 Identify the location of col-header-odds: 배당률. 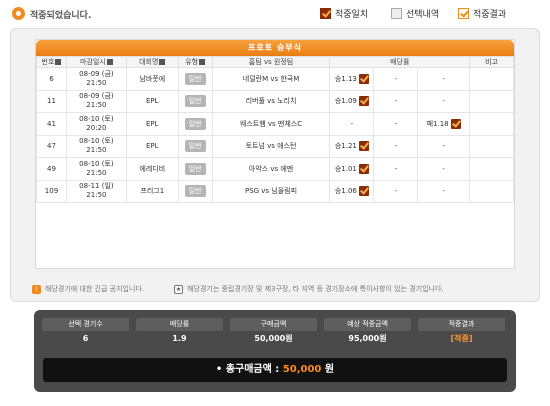
(400, 62).